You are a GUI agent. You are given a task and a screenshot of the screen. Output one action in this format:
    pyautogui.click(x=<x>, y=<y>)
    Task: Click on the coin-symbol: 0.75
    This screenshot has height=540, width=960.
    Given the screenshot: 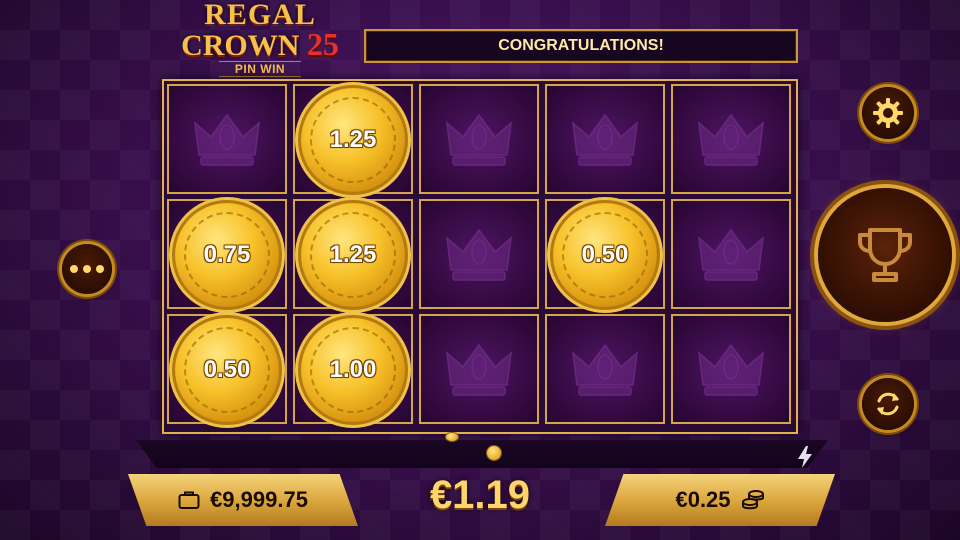 What is the action you would take?
    pyautogui.click(x=227, y=255)
    